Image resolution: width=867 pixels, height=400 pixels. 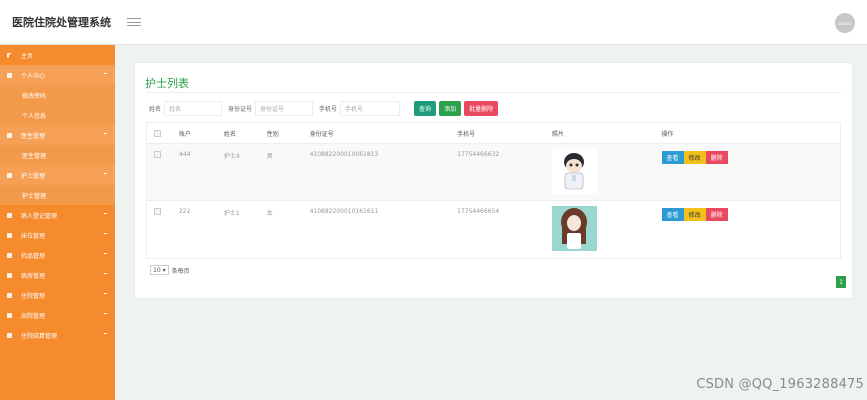 I want to click on id-search-input: 身份证号, so click(x=284, y=108).